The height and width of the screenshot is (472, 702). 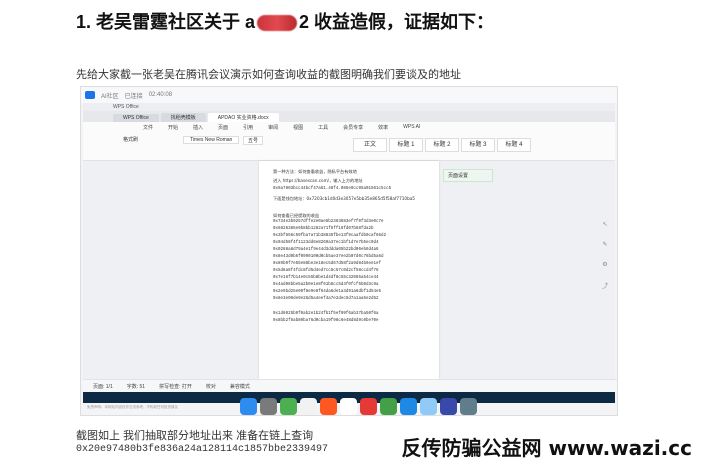 I want to click on menu-insert: 插入, so click(x=198, y=127).